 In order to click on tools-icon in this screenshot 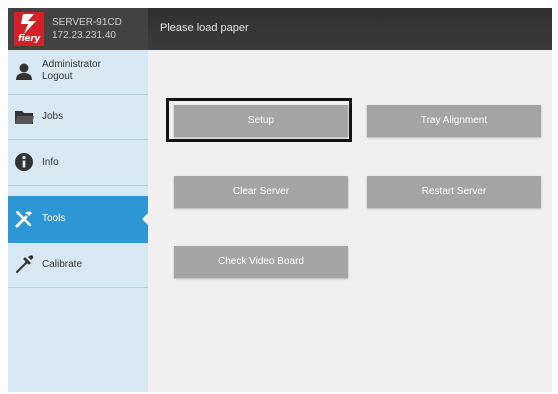, I will do `click(23, 219)`.